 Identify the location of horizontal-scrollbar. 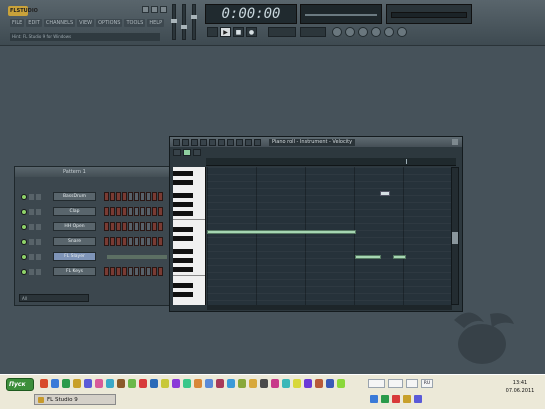
(329, 307).